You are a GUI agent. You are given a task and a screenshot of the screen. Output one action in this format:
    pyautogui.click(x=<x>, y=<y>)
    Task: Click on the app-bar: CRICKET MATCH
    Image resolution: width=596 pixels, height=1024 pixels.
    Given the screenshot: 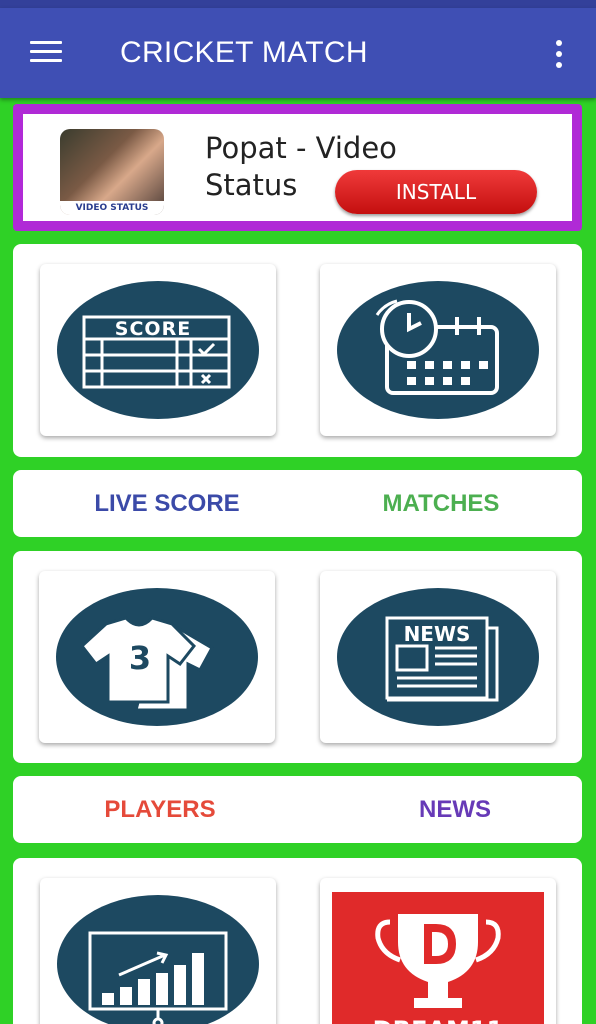 What is the action you would take?
    pyautogui.click(x=298, y=53)
    